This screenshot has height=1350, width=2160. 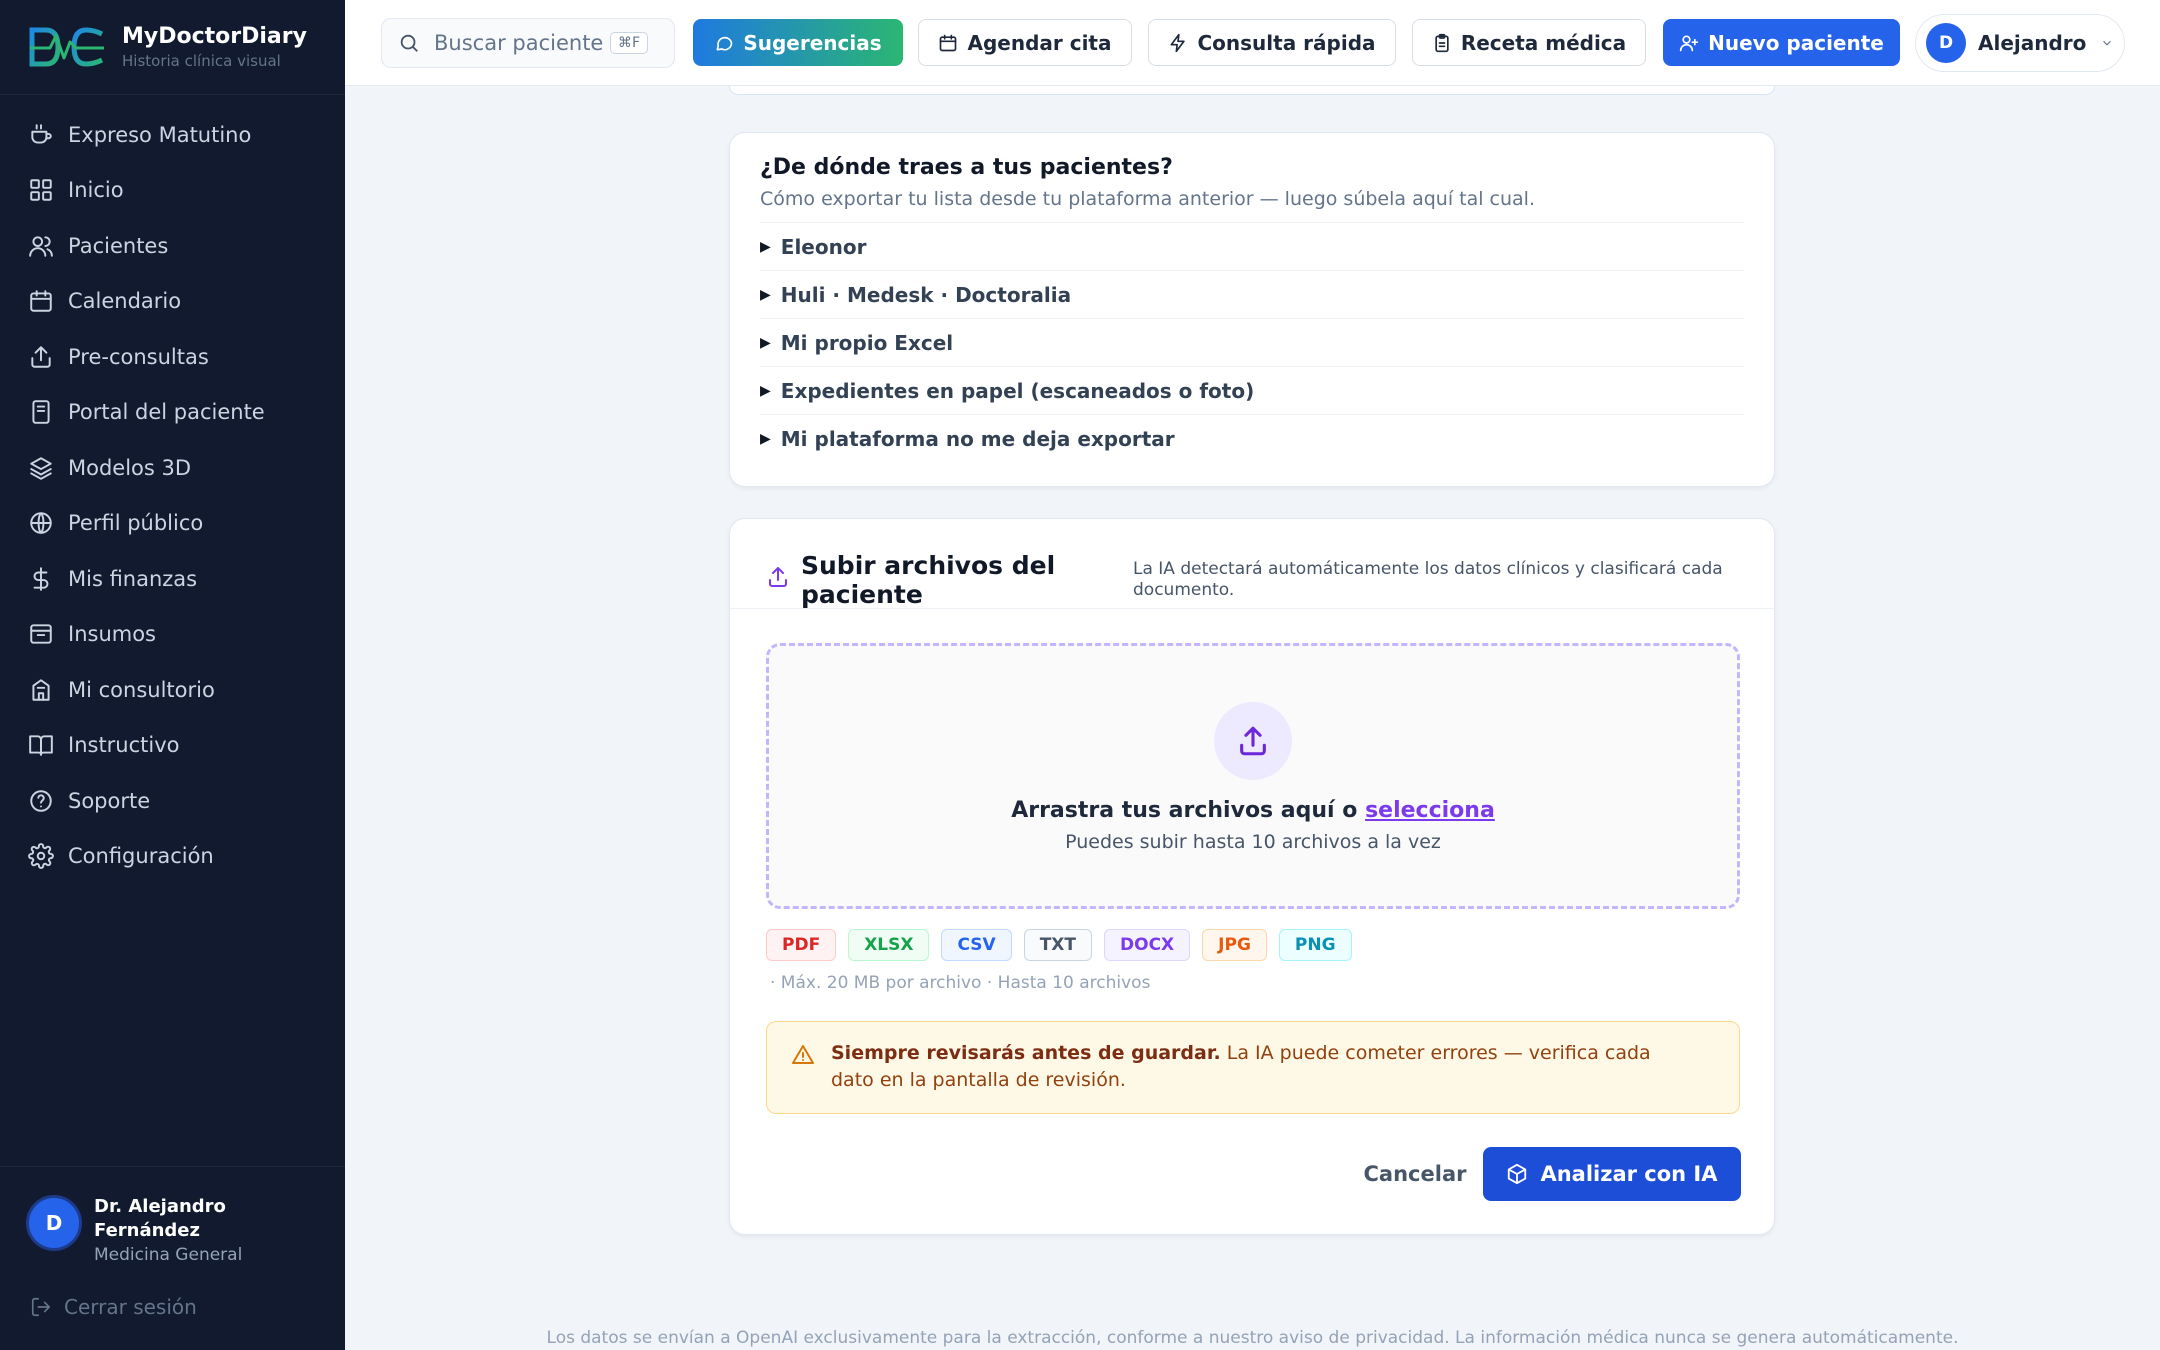 I want to click on brand: MyDoctorDiary Historia clínica visual, so click(x=172, y=47).